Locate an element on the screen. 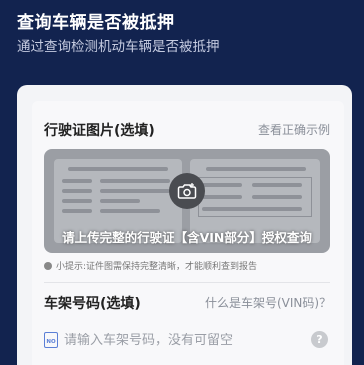 This screenshot has width=364, height=365. section-divider is located at coordinates (187, 282).